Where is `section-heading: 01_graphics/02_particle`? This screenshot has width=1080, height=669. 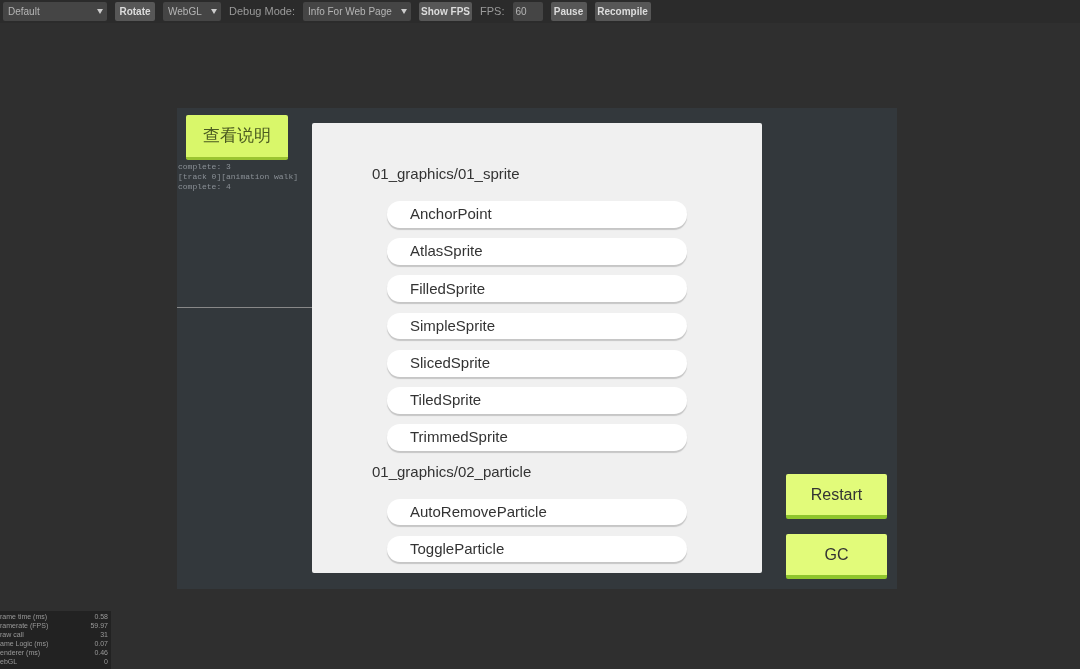 section-heading: 01_graphics/02_particle is located at coordinates (452, 471).